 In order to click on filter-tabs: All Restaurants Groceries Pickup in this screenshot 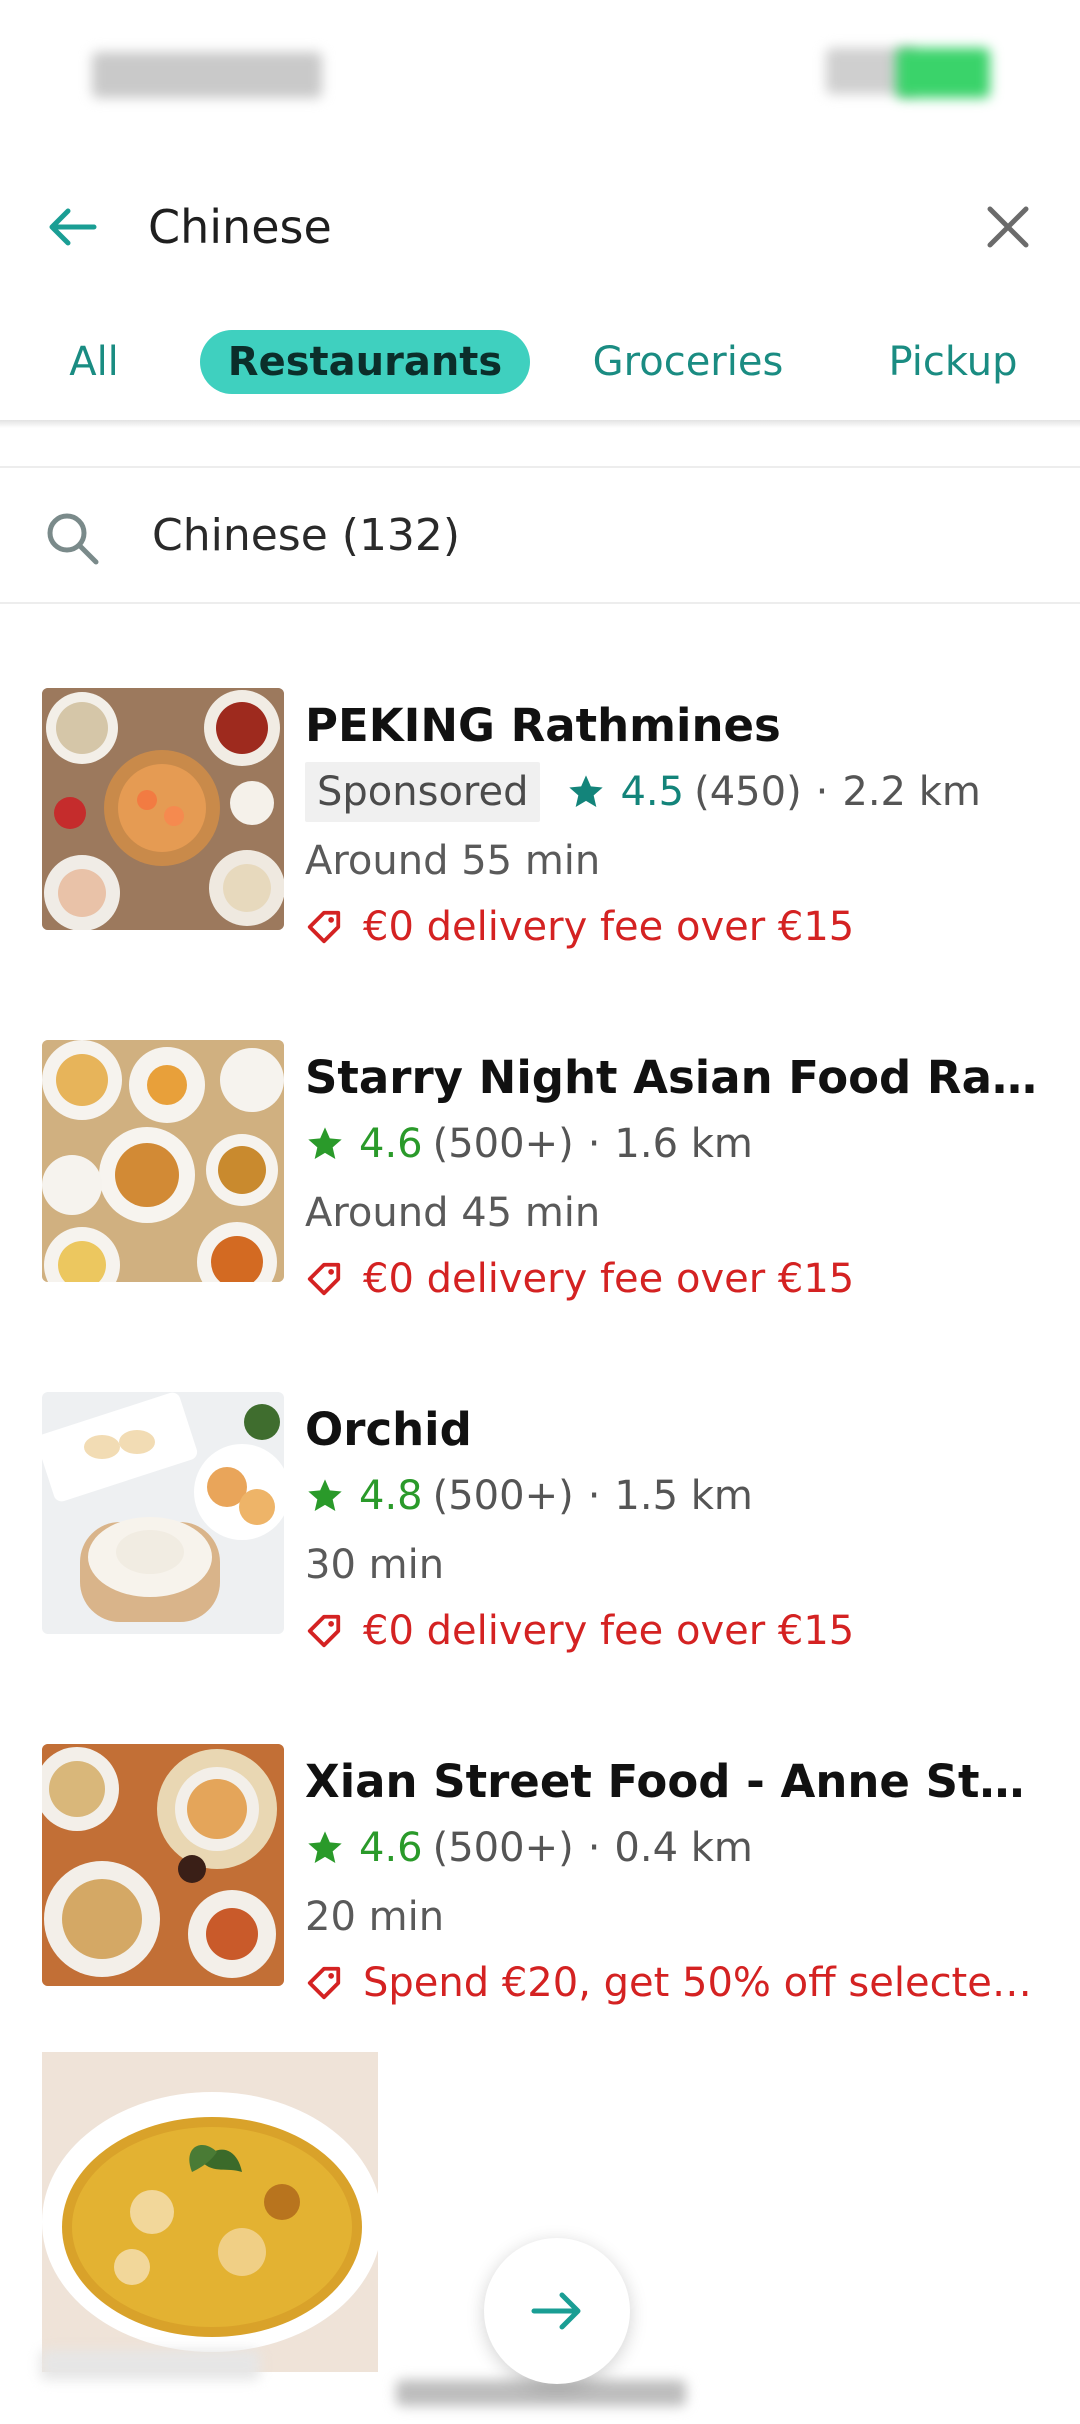, I will do `click(540, 363)`.